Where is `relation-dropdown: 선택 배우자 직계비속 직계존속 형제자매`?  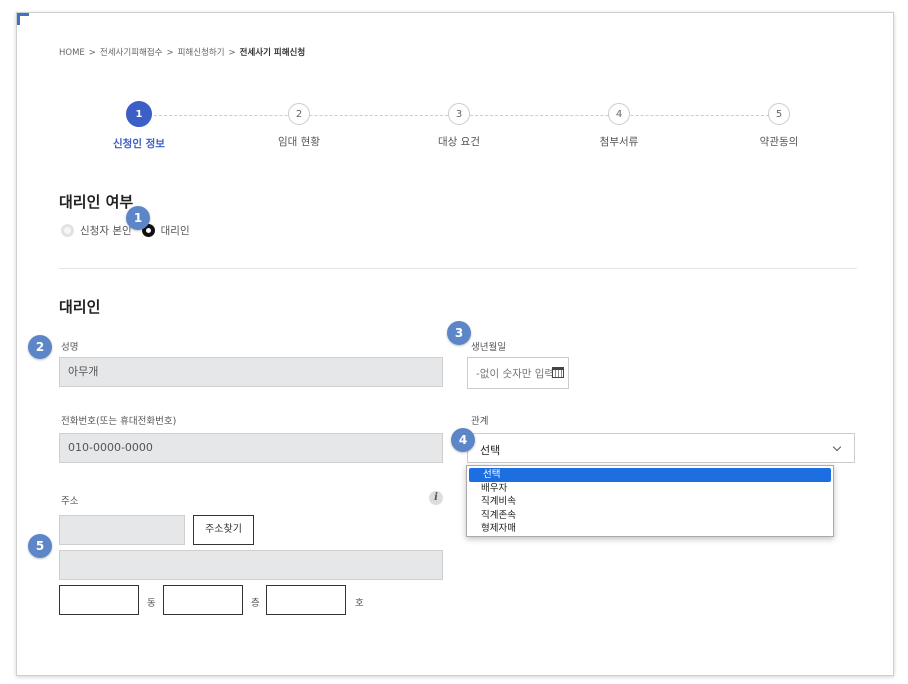
relation-dropdown: 선택 배우자 직계비속 직계존속 형제자매 is located at coordinates (650, 501).